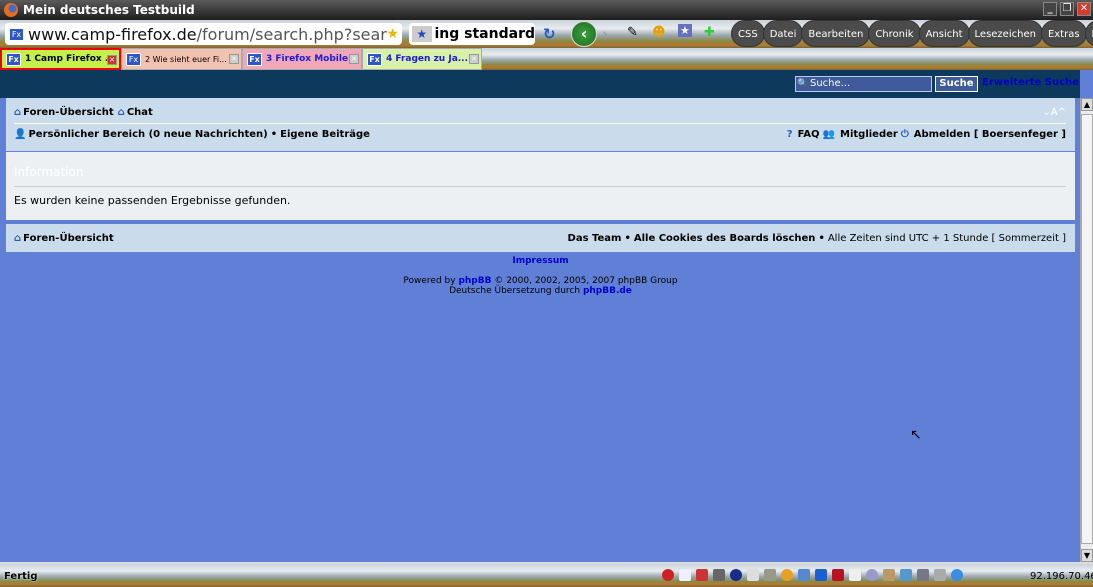 The image size is (1093, 587). I want to click on user-icon: 👤, so click(20, 134).